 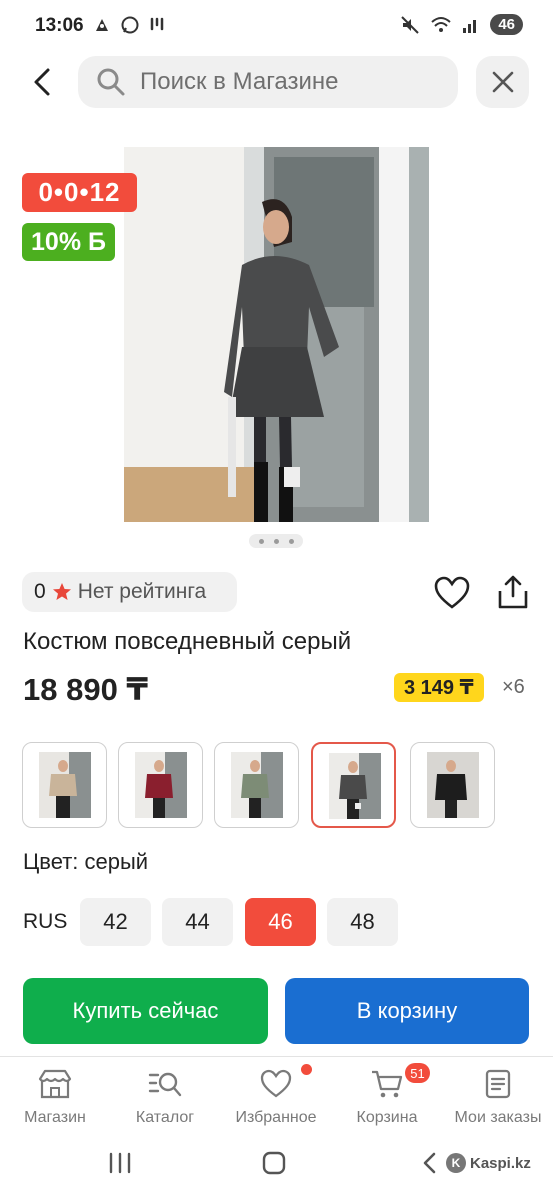 What do you see at coordinates (59, 25) in the screenshot?
I see `status-time: 13:06` at bounding box center [59, 25].